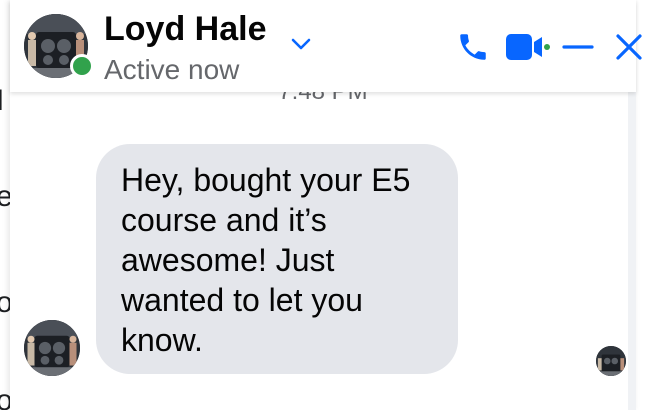  What do you see at coordinates (82, 66) in the screenshot?
I see `online-status-dot` at bounding box center [82, 66].